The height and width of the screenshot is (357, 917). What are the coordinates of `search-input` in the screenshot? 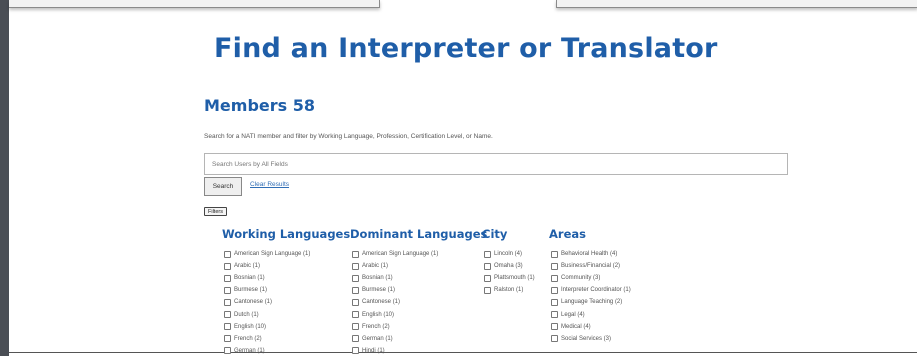 It's located at (496, 164).